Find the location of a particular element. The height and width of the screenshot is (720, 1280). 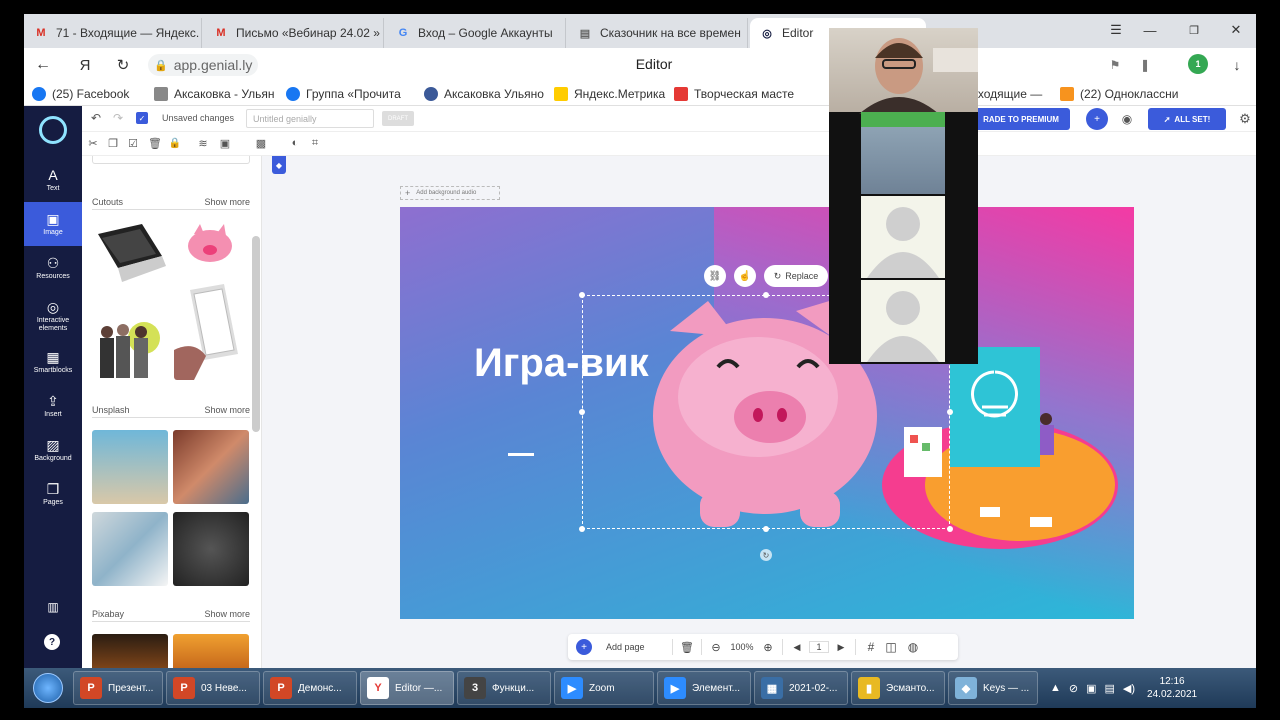

tray-app-icon: ▣ is located at coordinates (1091, 688).